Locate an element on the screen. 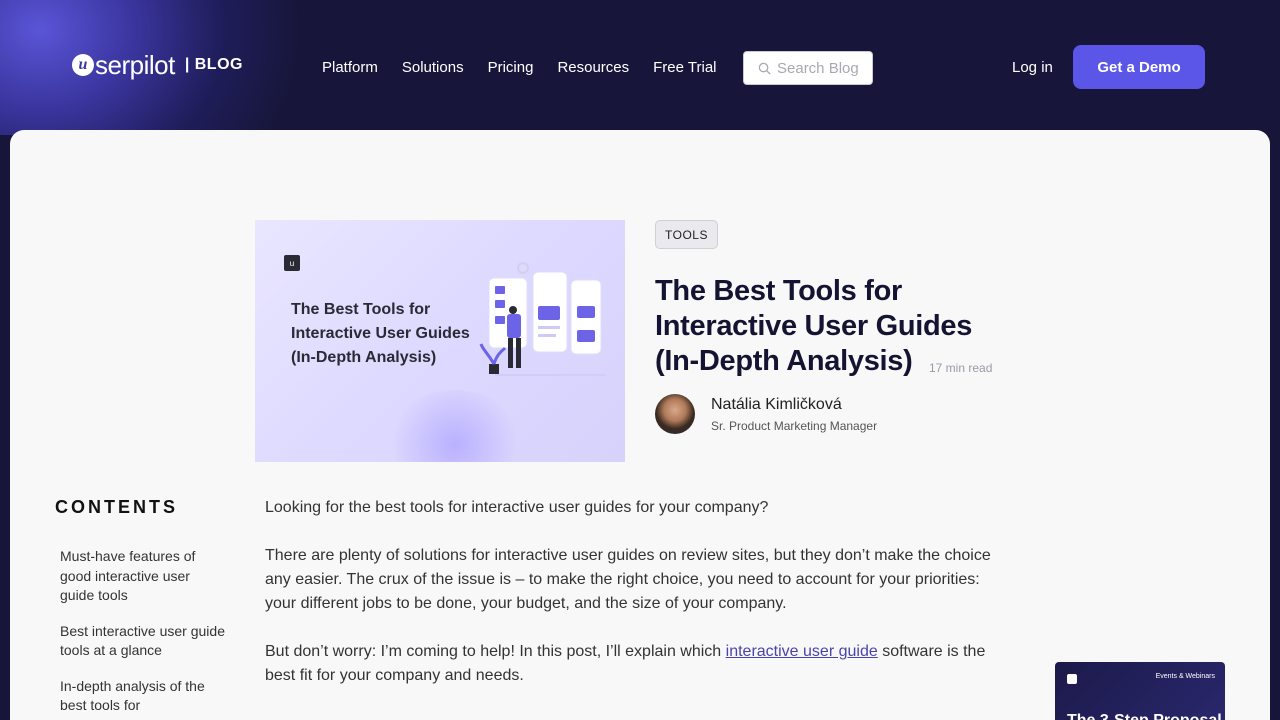 This screenshot has width=1280, height=720. search-box is located at coordinates (808, 68).